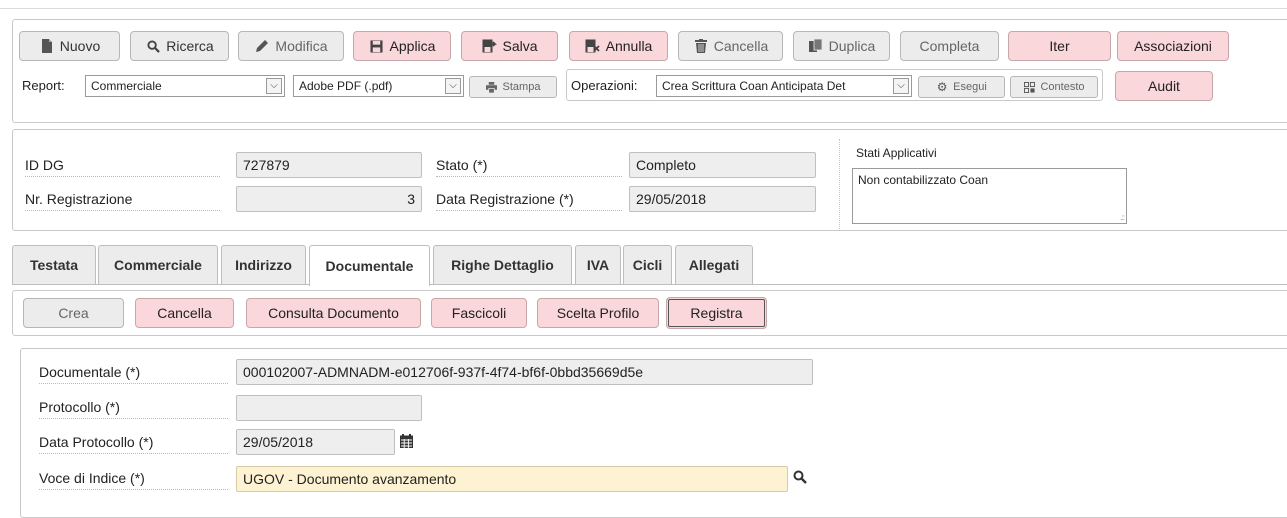  I want to click on cancella-button: Cancella, so click(730, 46).